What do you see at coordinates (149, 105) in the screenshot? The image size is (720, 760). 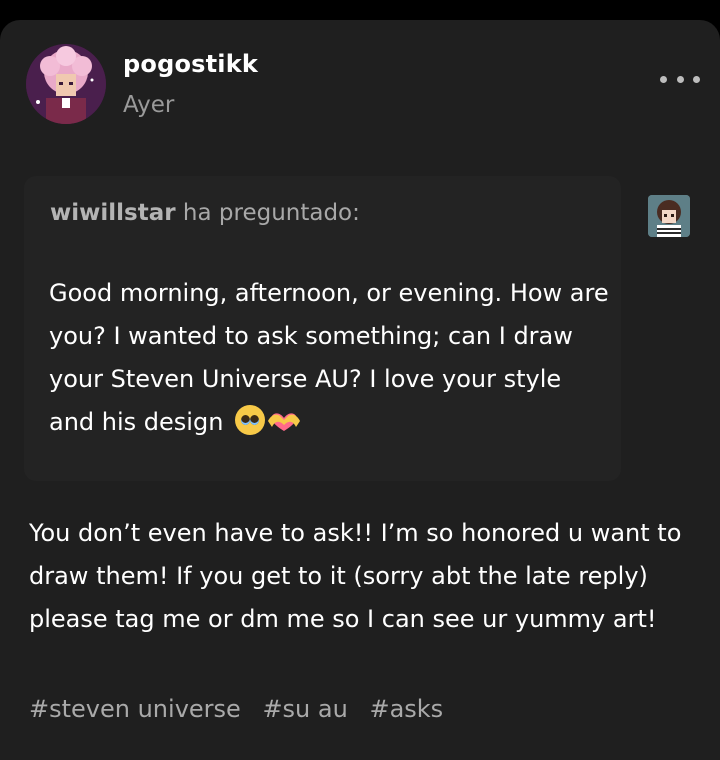 I see `post-timestamp: Ayer` at bounding box center [149, 105].